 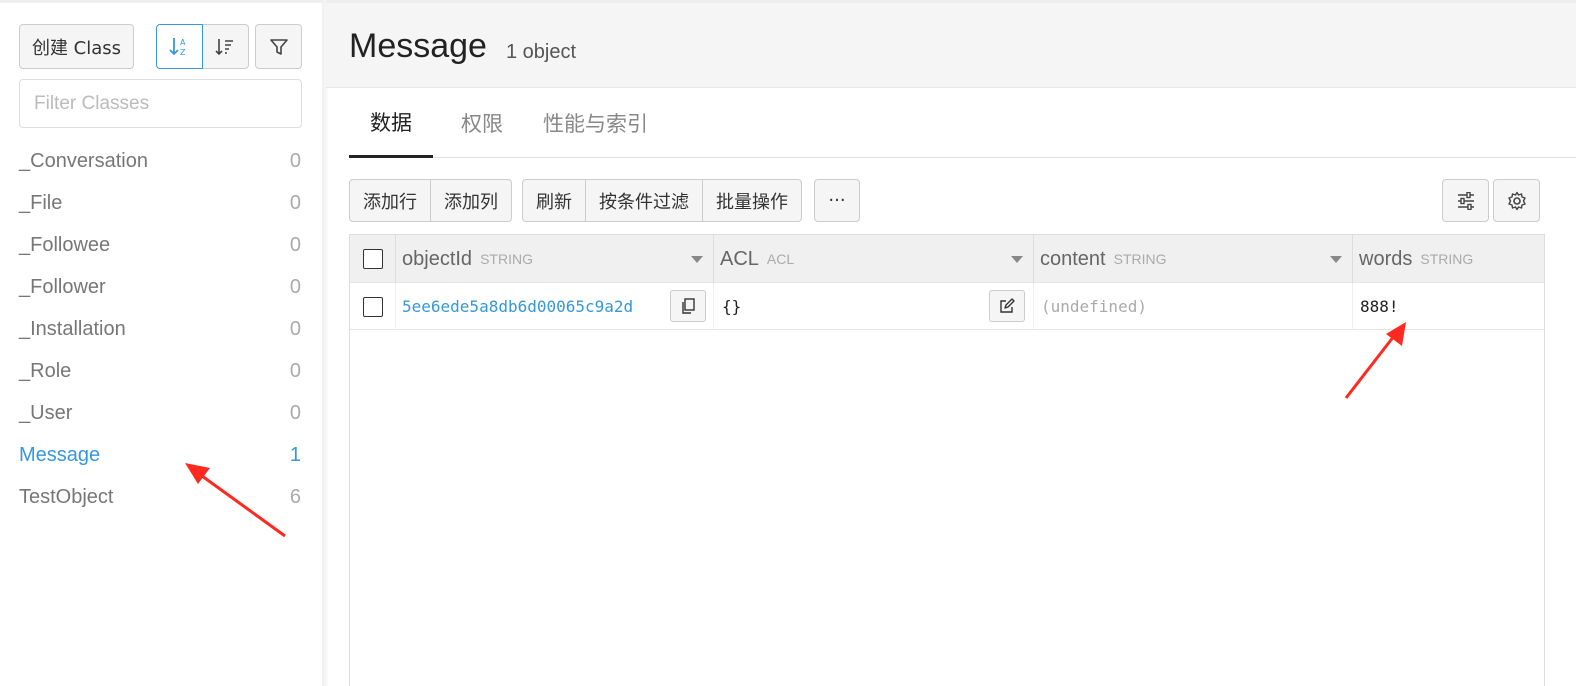 What do you see at coordinates (160, 103) in the screenshot?
I see `filter-classes-input` at bounding box center [160, 103].